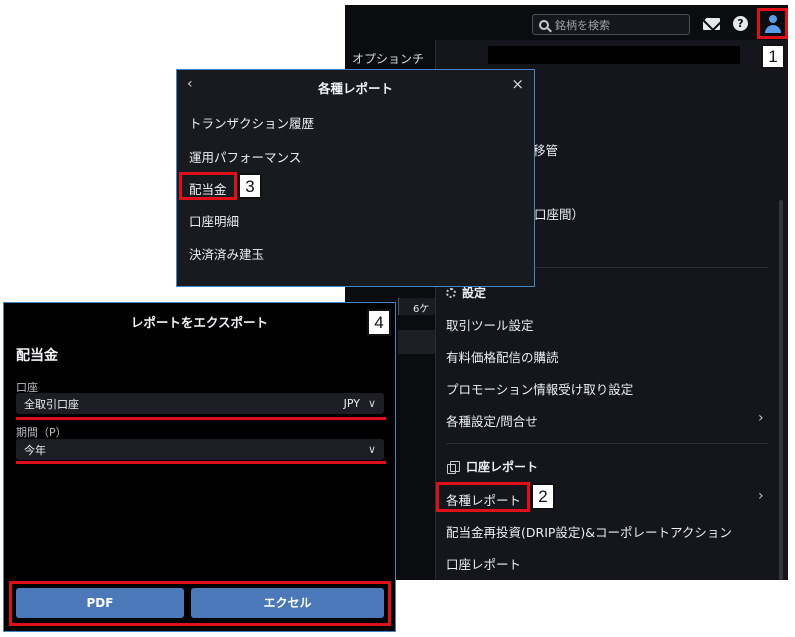 The width and height of the screenshot is (795, 637). What do you see at coordinates (614, 55) in the screenshot?
I see `masked-account-id` at bounding box center [614, 55].